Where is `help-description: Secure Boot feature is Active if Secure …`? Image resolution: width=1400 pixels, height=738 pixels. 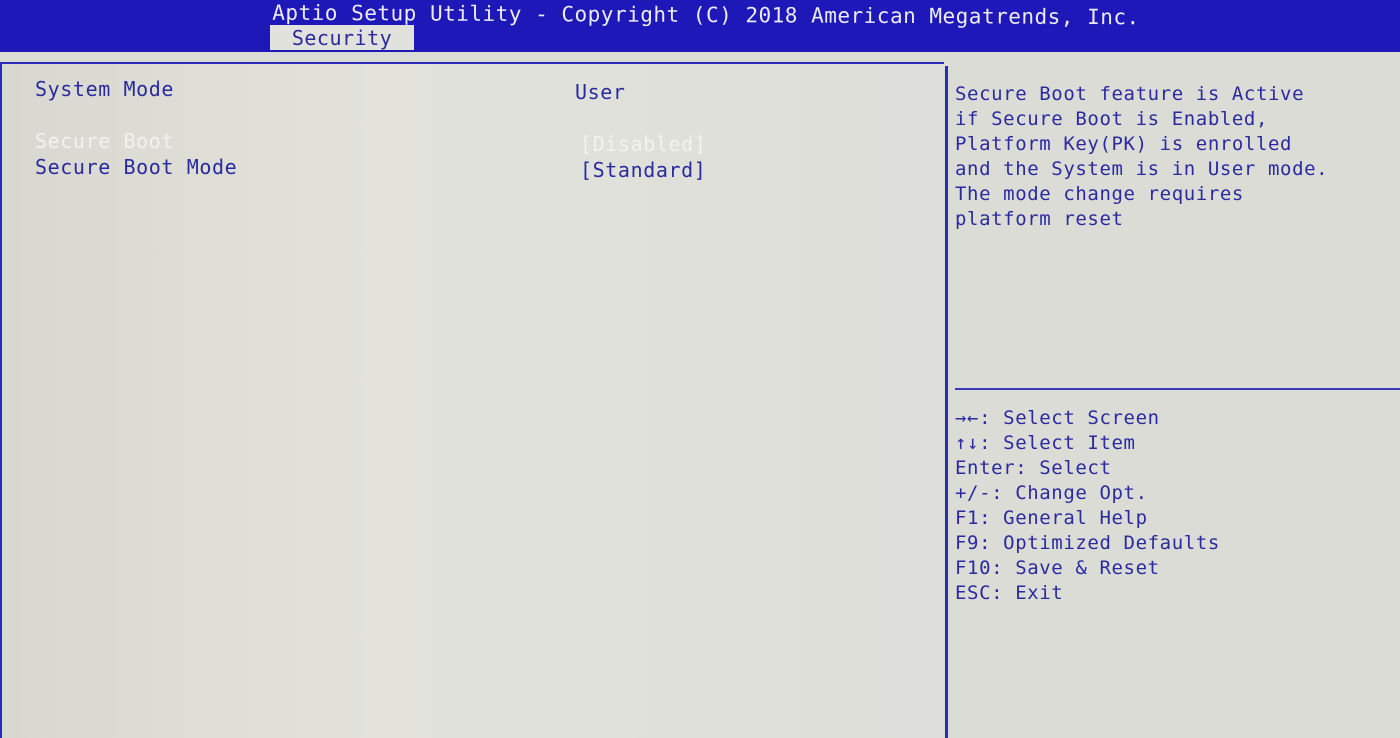 help-description: Secure Boot feature is Active if Secure … is located at coordinates (1175, 157).